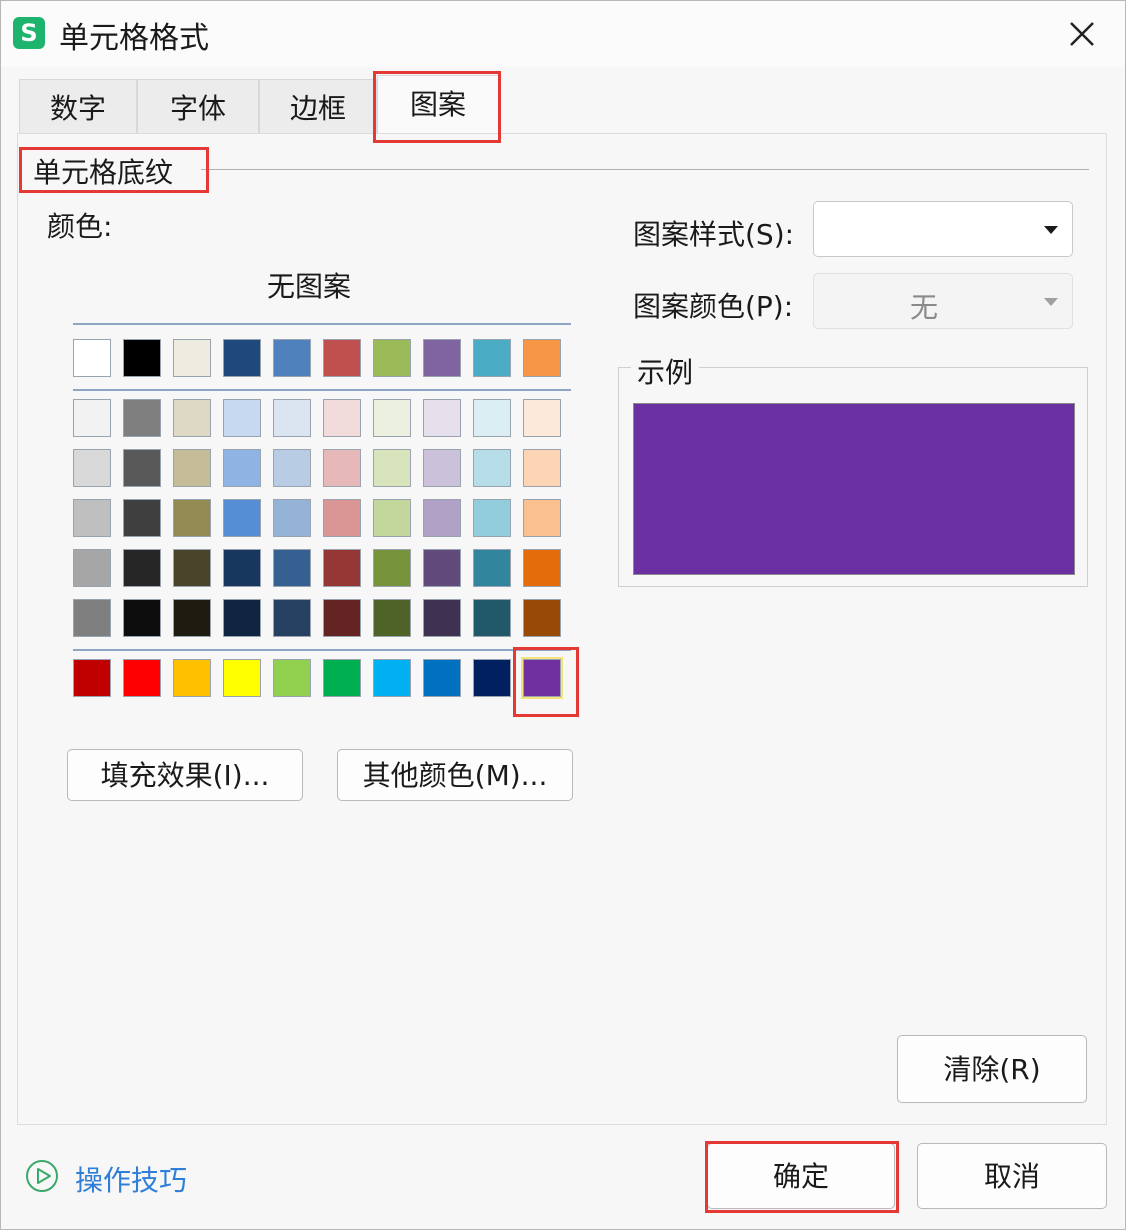  I want to click on tab-border: 边框, so click(318, 106).